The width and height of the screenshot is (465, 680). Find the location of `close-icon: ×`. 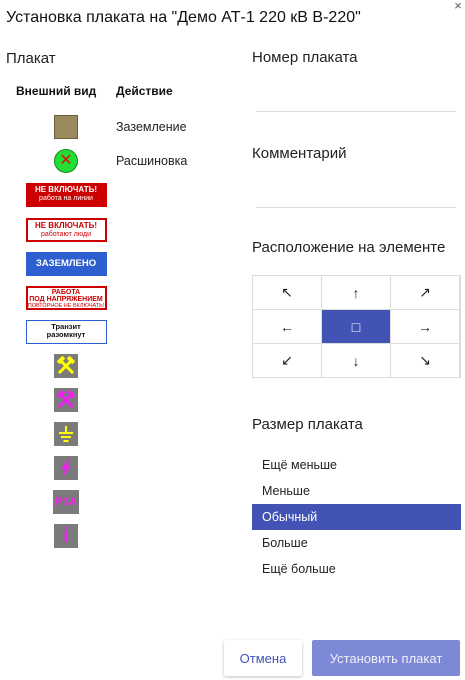

close-icon: × is located at coordinates (458, 7).